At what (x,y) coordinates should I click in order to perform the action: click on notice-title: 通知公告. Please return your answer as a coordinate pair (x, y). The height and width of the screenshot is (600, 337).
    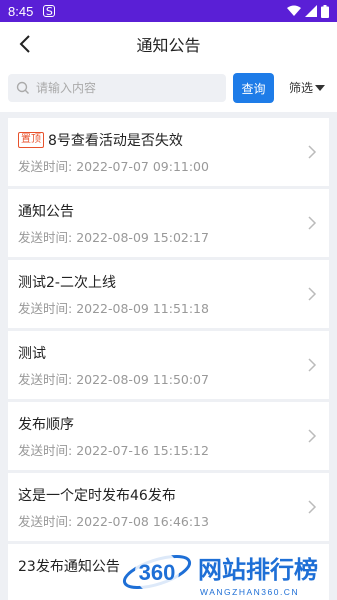
    Looking at the image, I should click on (46, 212).